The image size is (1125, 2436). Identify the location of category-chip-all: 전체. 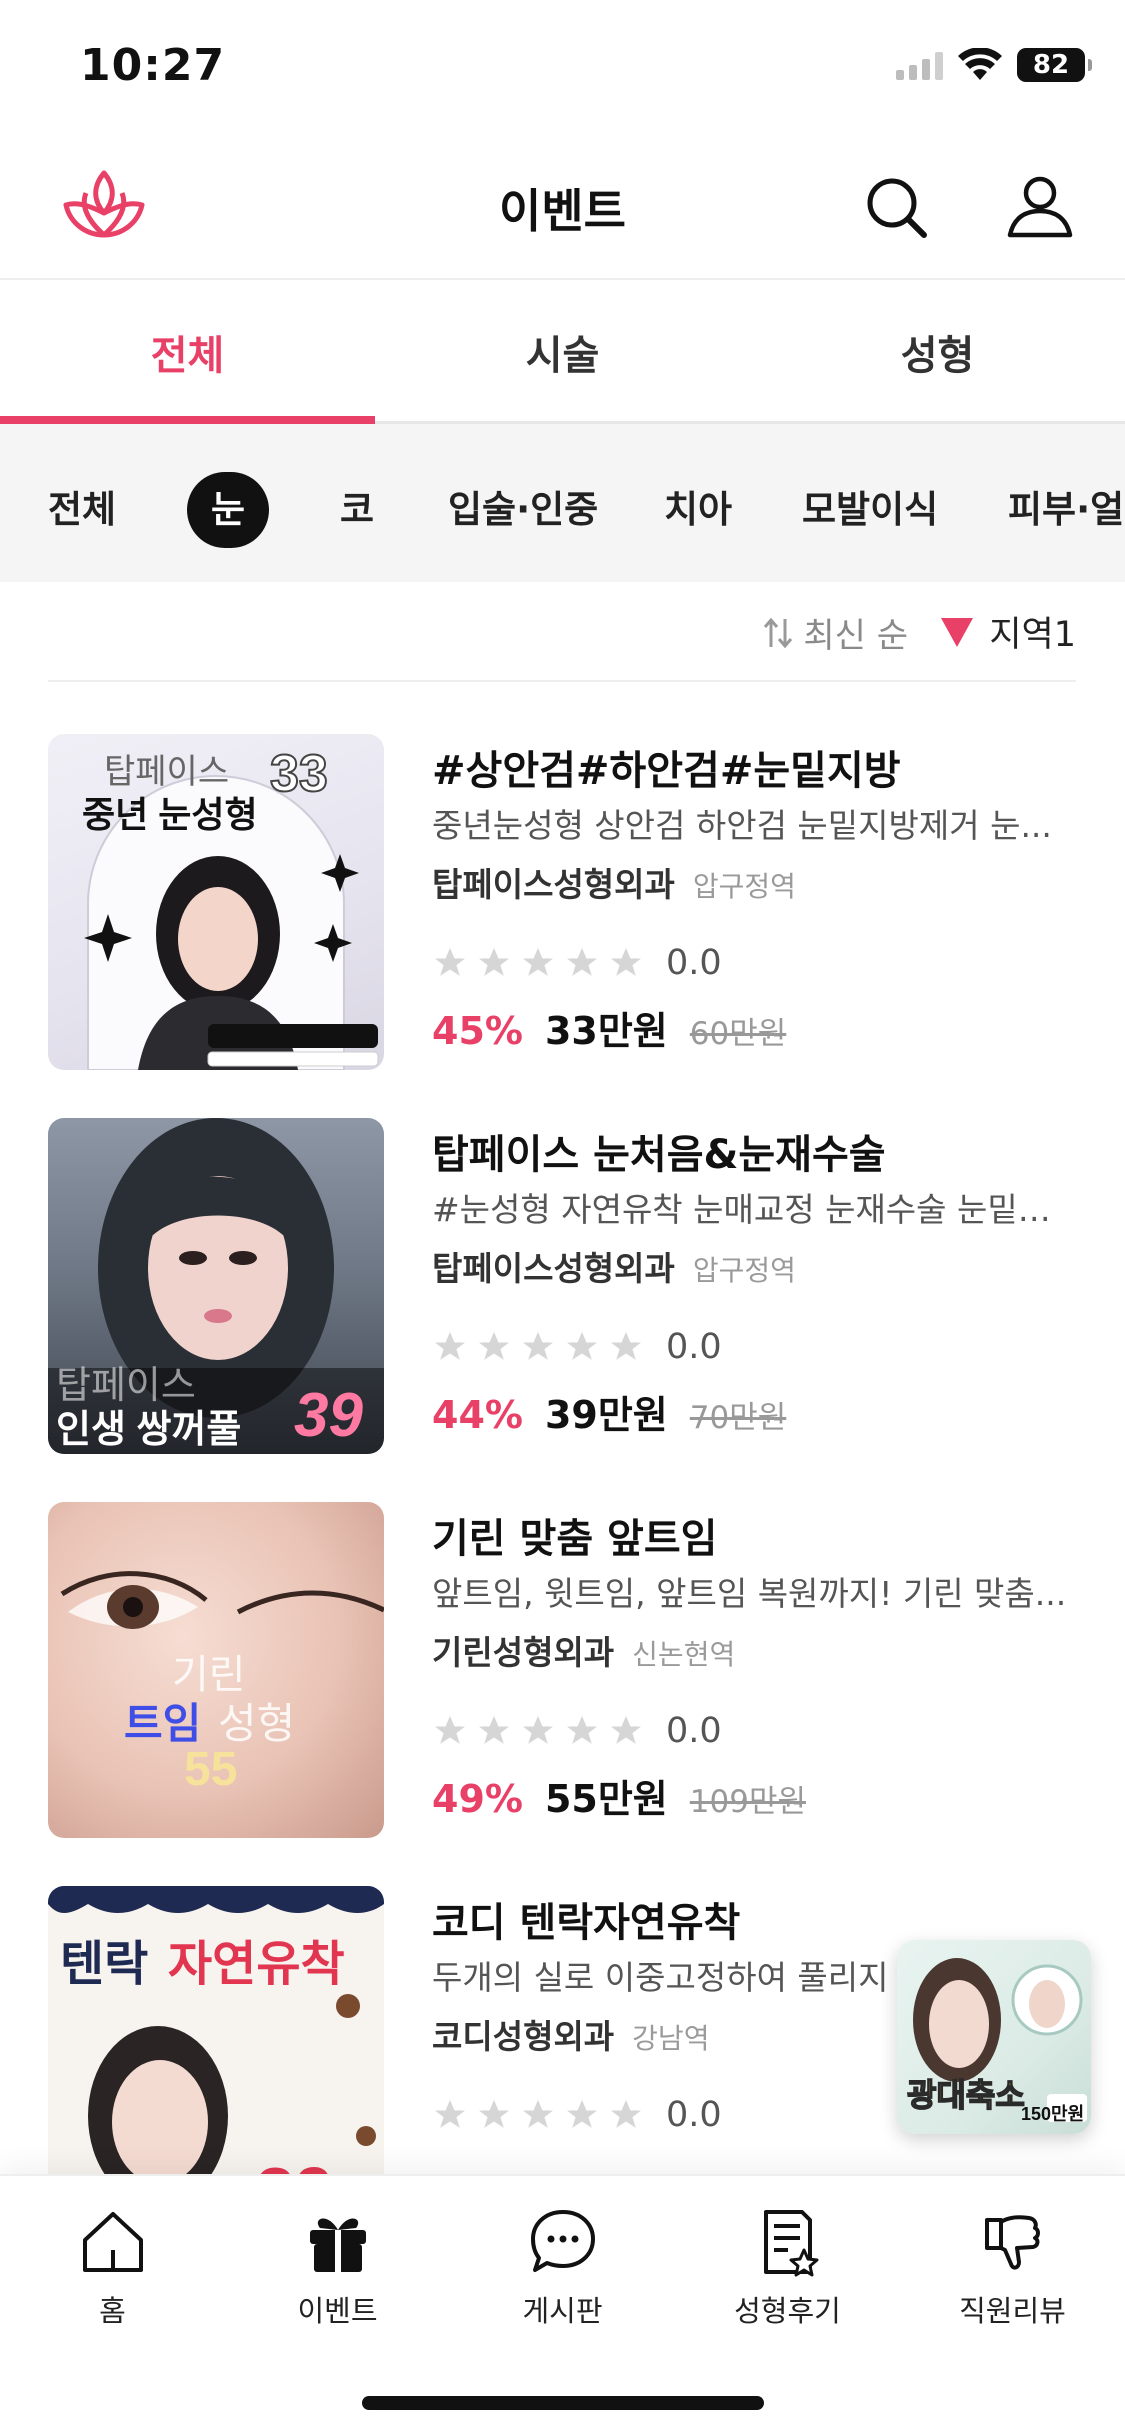
(82, 510).